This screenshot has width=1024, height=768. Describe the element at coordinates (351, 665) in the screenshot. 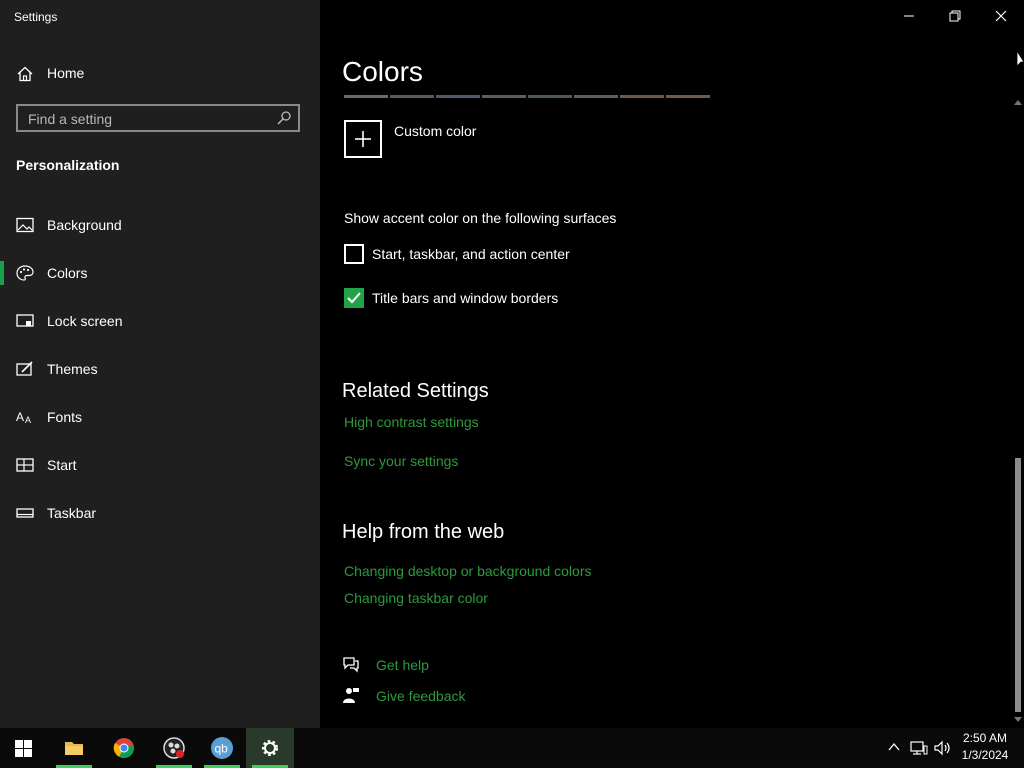

I see `chat-help-icon` at that location.